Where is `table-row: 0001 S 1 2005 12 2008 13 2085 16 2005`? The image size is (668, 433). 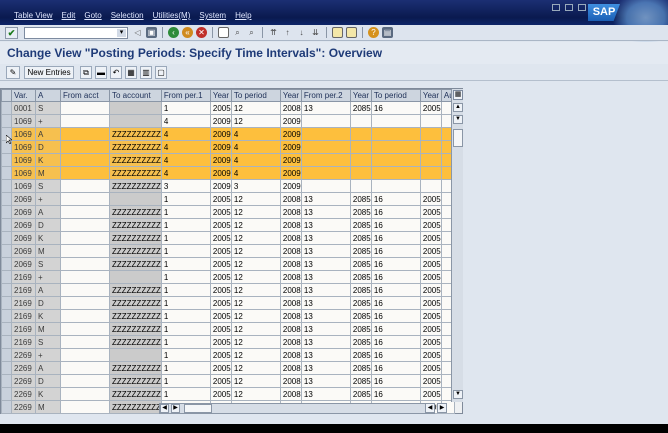
table-row: 0001 S 1 2005 12 2008 13 2085 16 2005 is located at coordinates (228, 108).